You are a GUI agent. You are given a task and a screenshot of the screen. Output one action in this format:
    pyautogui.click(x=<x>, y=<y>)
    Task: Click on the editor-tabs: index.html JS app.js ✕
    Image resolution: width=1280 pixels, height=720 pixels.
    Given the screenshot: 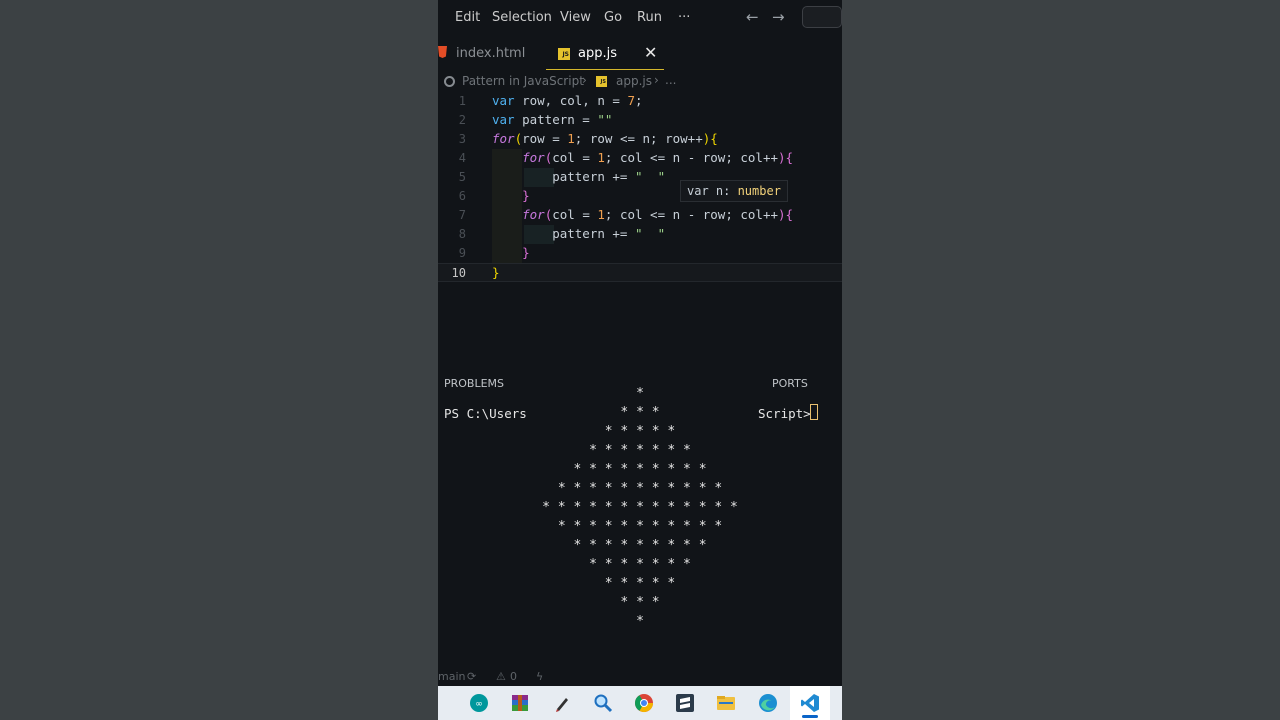 What is the action you would take?
    pyautogui.click(x=640, y=54)
    